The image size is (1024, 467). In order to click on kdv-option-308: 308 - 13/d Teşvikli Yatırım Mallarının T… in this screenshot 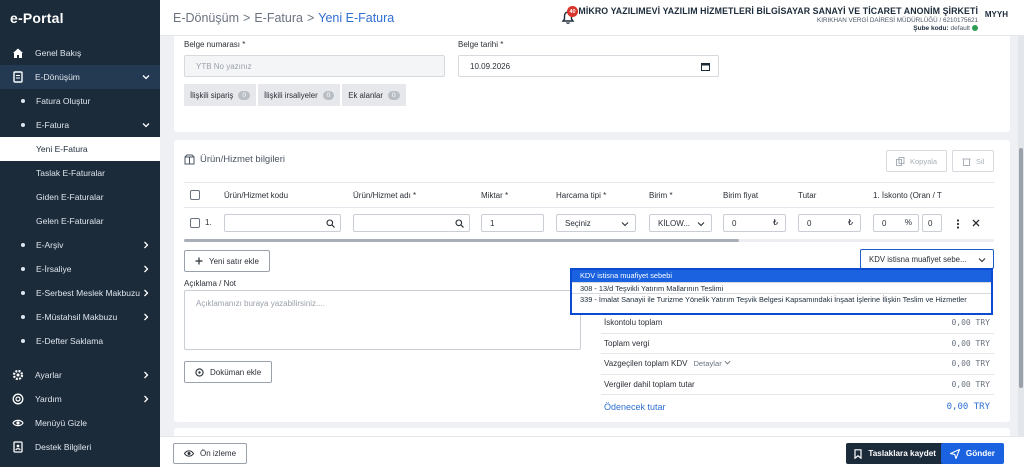, I will do `click(781, 287)`.